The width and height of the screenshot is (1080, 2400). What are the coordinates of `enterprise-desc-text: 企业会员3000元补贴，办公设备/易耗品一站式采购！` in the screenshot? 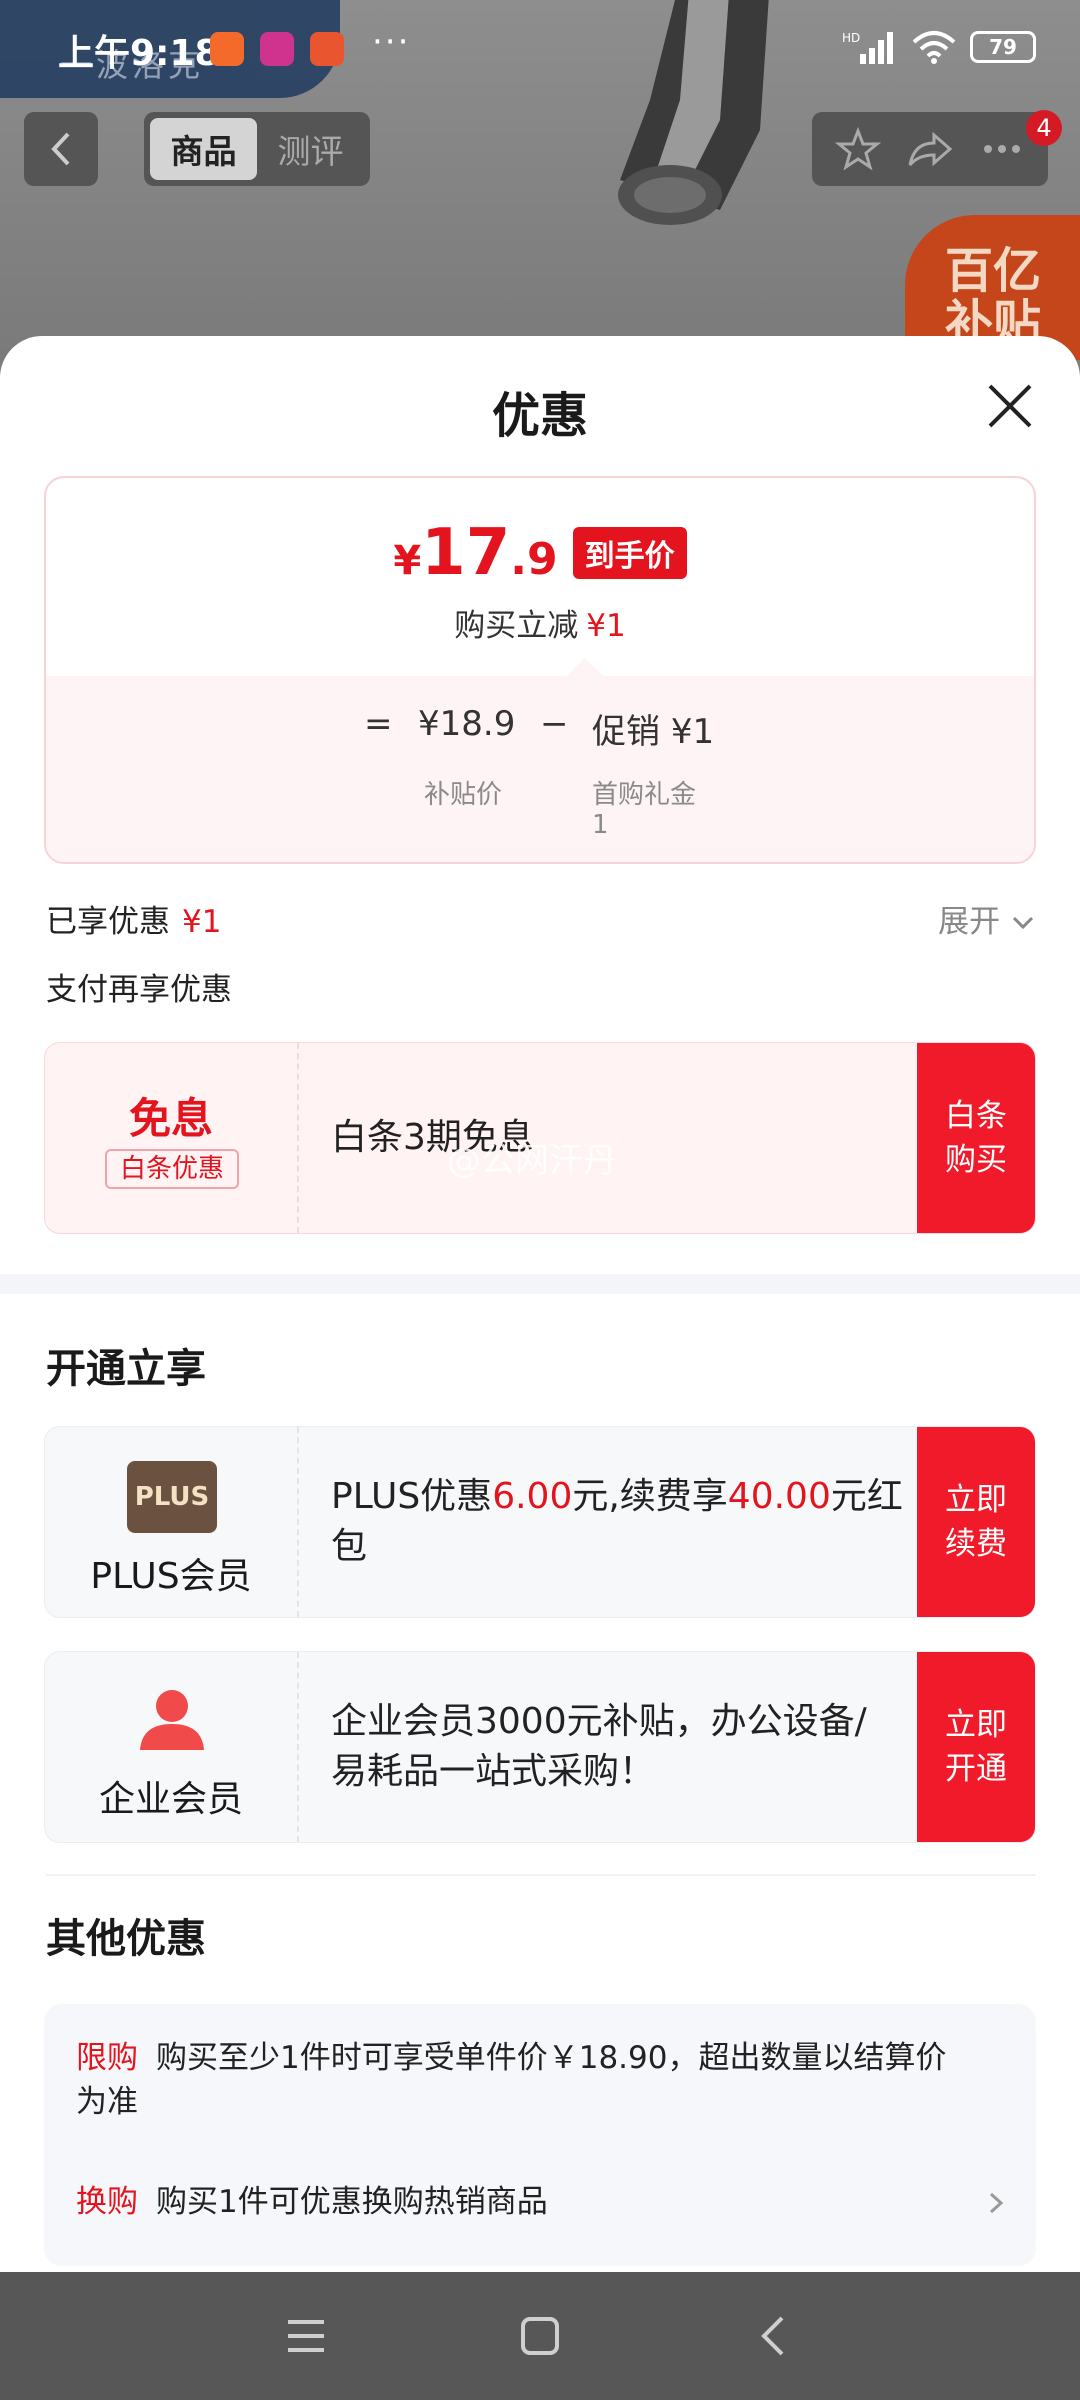 It's located at (599, 1746).